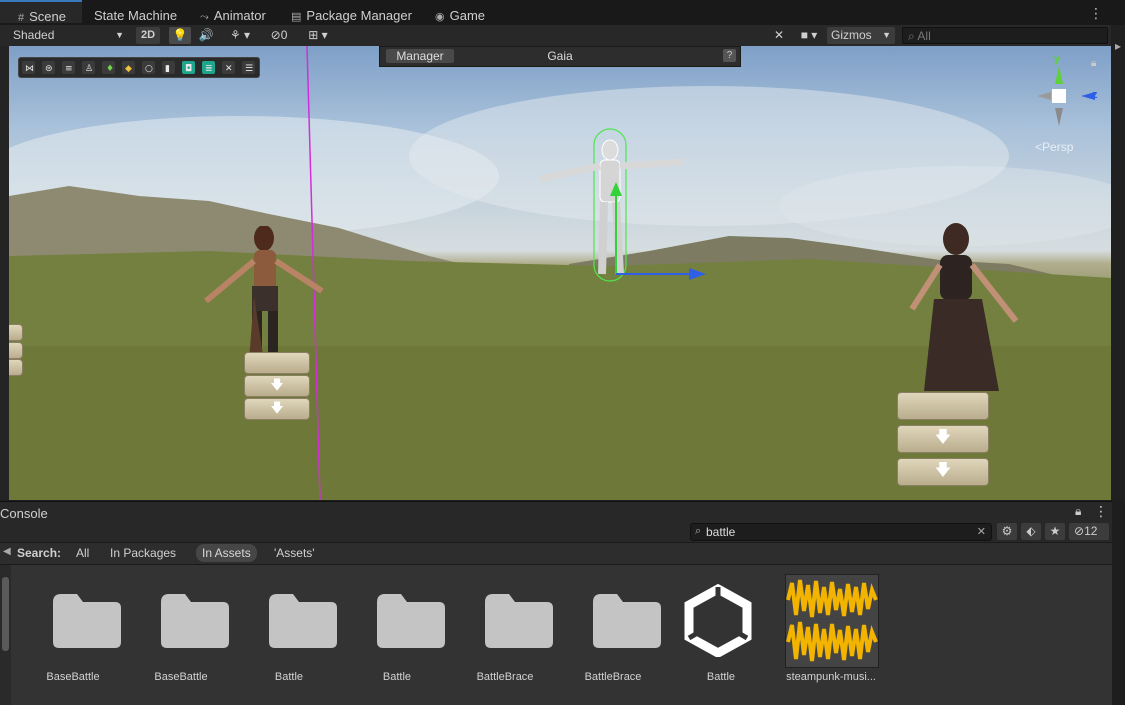 The height and width of the screenshot is (705, 1125). What do you see at coordinates (556, 532) in the screenshot?
I see `project-search-row: ⌕ battle ✕ ⚙ ⬖ ★ ⊘12` at bounding box center [556, 532].